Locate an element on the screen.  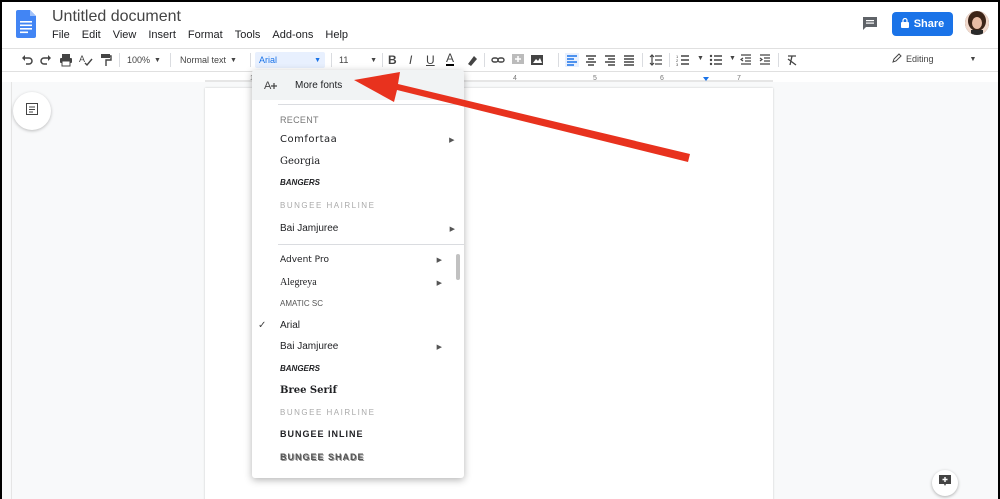
font-item-label: BUNGEE HAIRLINE is located at coordinates (328, 205).